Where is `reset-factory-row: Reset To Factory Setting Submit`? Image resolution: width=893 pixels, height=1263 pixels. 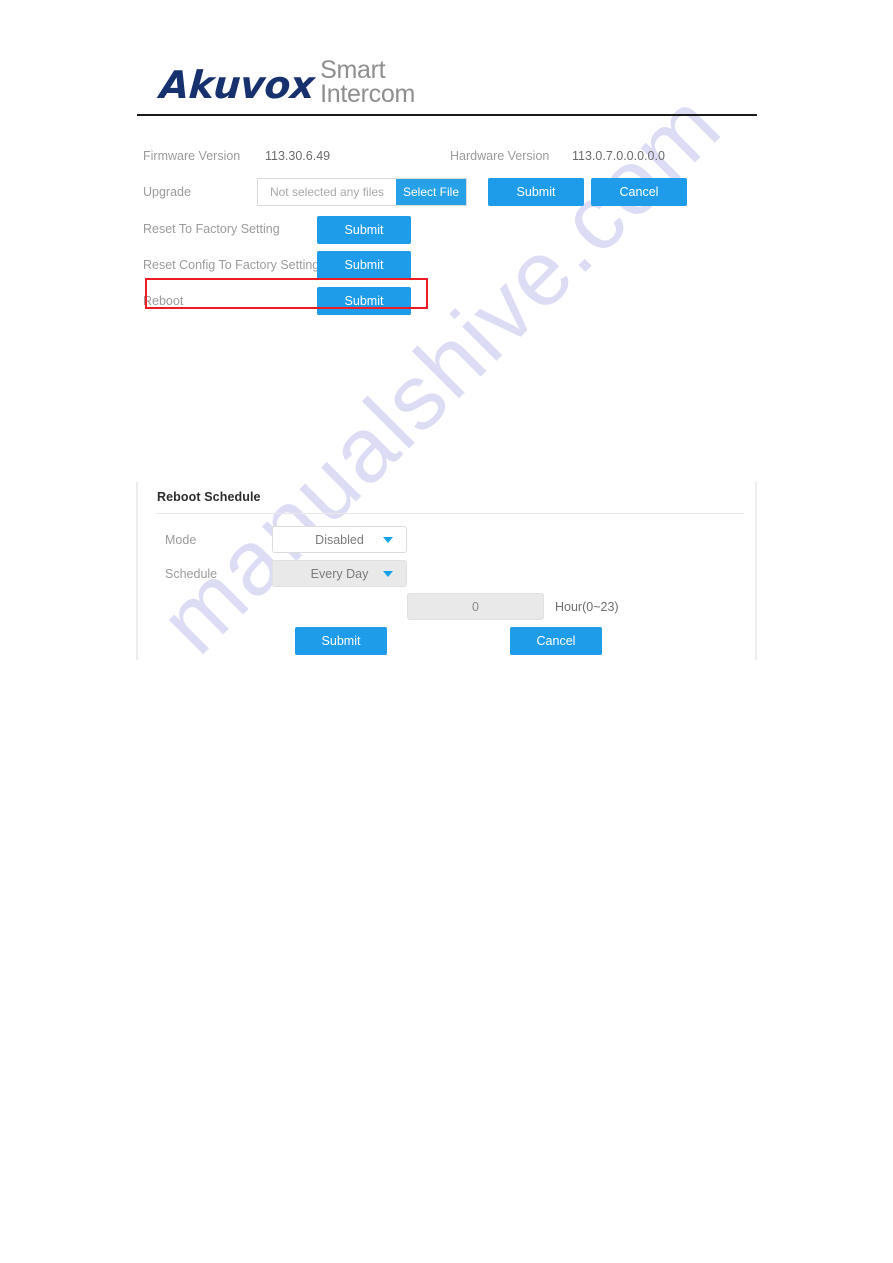
reset-factory-row: Reset To Factory Setting Submit is located at coordinates (446, 229).